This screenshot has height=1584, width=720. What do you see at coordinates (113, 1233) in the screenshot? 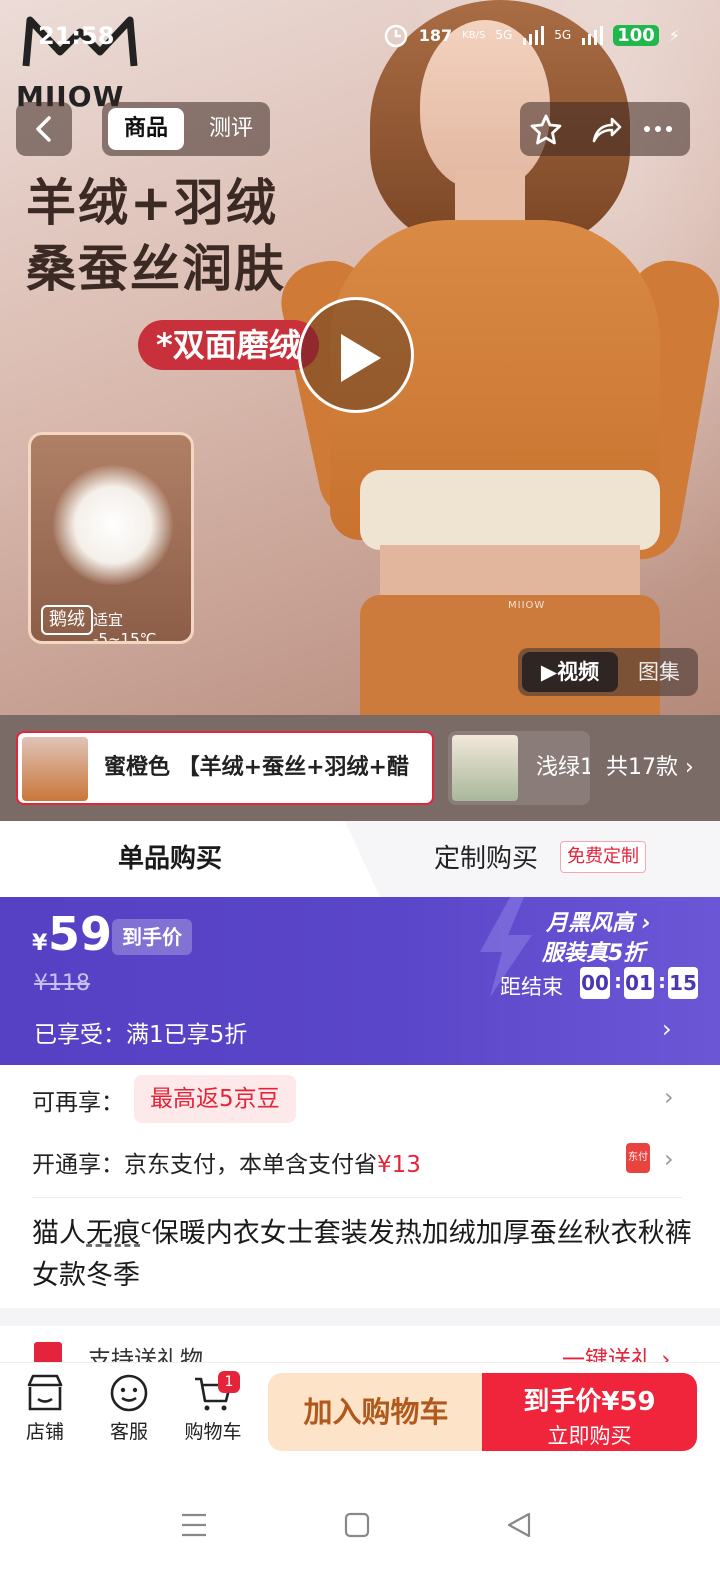
I see `title-highlight: 无痕` at bounding box center [113, 1233].